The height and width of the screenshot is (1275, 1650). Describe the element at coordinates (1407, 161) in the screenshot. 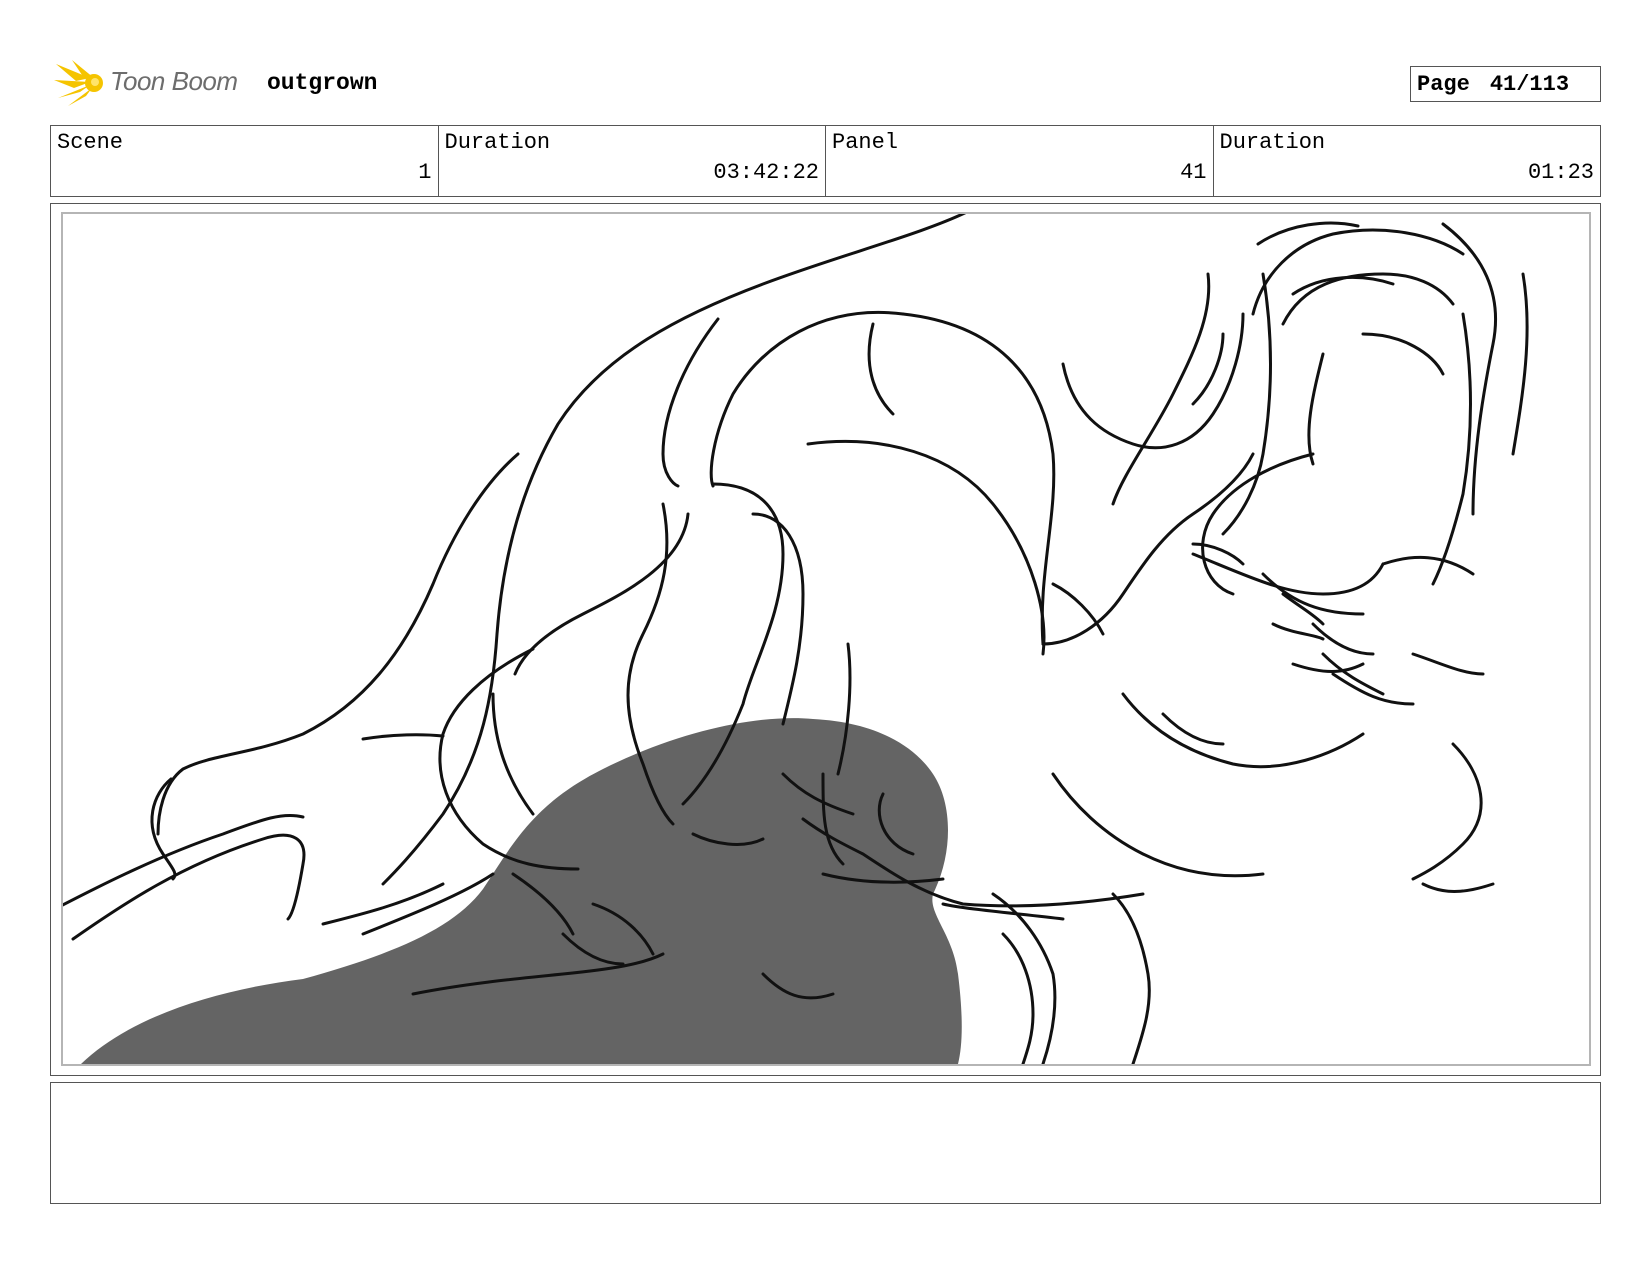

I see `panel-duration-cell: Duration 01:23` at that location.